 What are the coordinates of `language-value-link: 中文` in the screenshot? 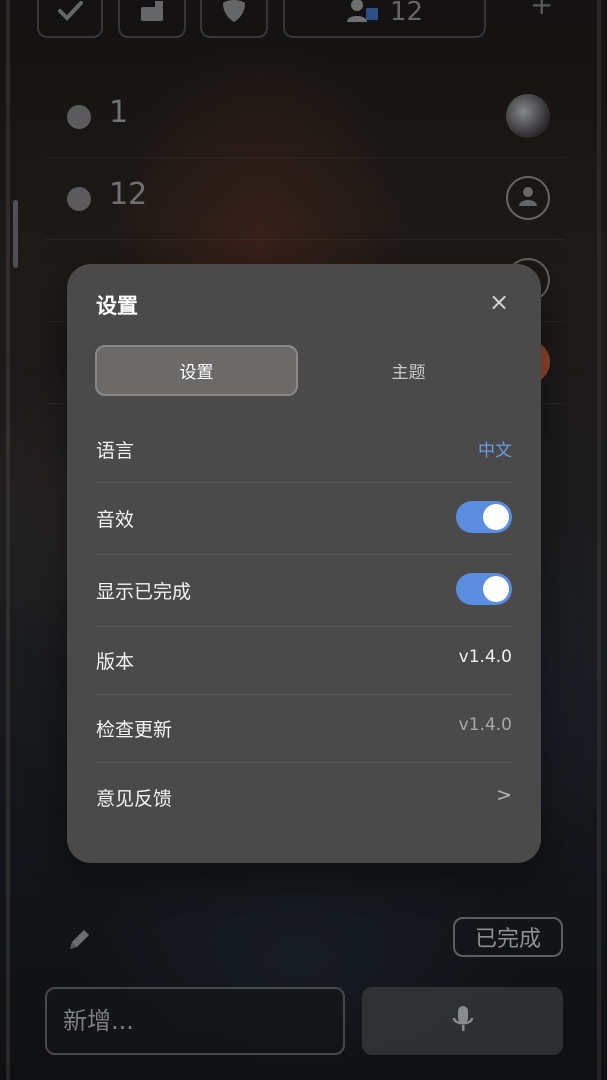 It's located at (495, 448).